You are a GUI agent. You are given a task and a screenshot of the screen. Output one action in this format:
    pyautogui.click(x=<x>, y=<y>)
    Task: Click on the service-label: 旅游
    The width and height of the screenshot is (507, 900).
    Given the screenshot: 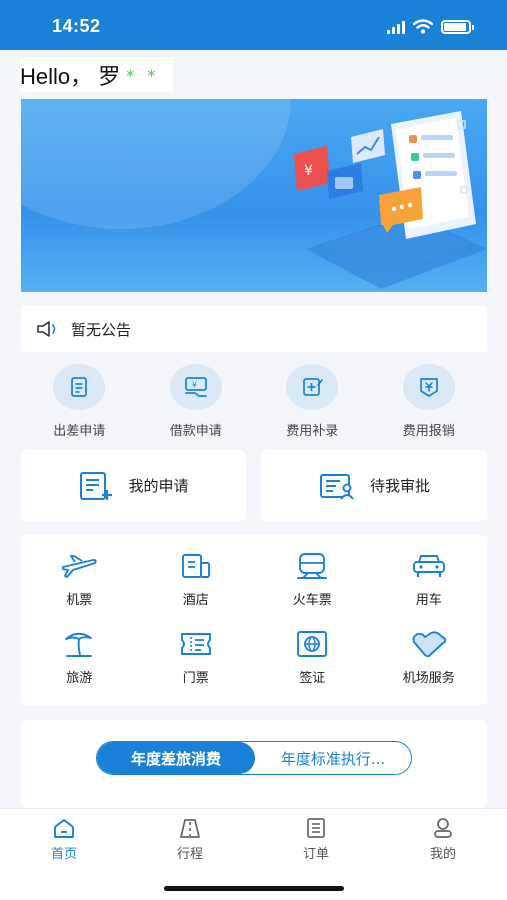 What is the action you would take?
    pyautogui.click(x=79, y=678)
    